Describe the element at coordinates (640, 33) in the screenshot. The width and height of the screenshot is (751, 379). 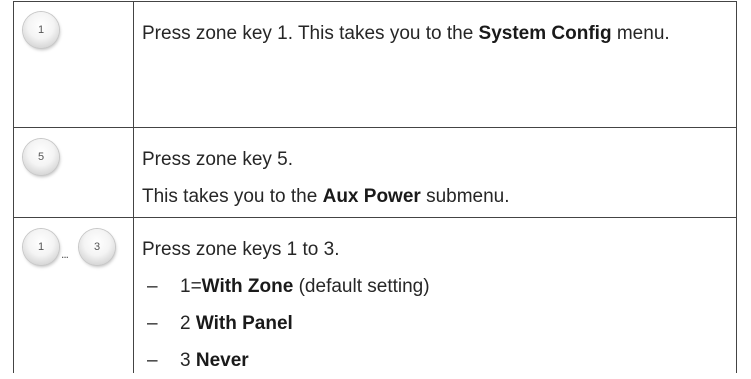
I see `instruction-text-part: menu.` at that location.